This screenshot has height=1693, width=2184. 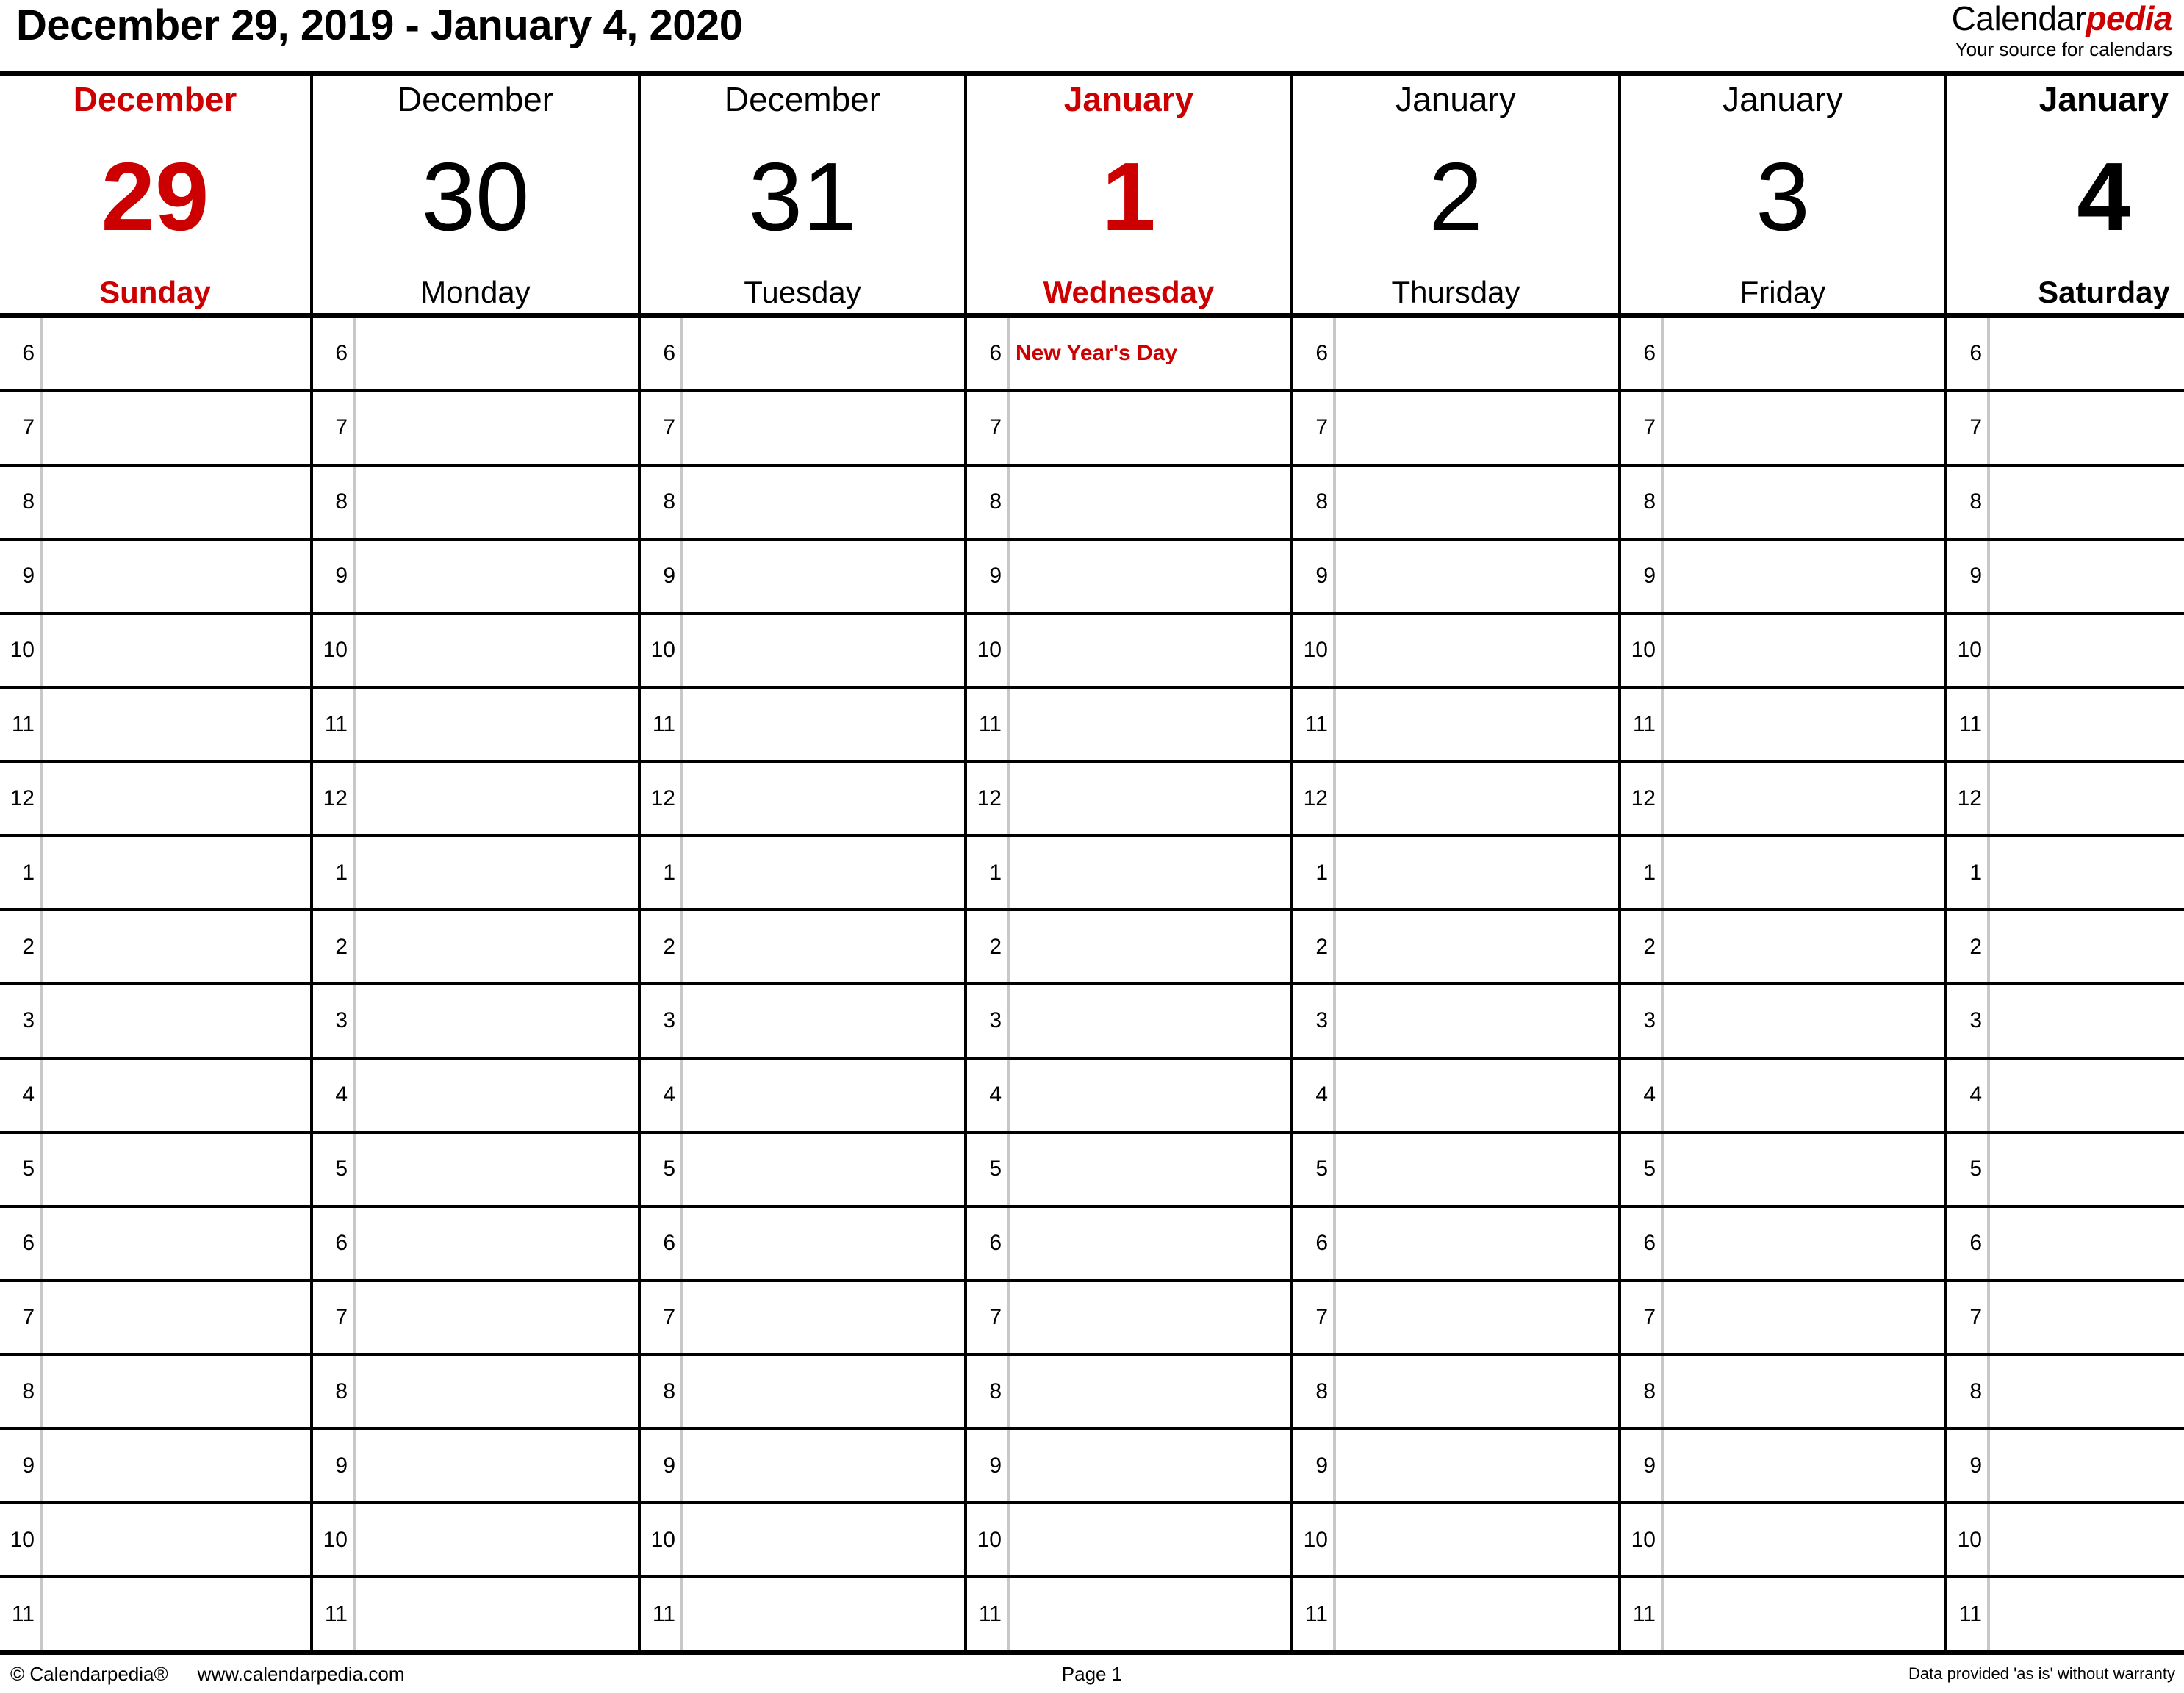 I want to click on hour-entry-text: New Year's Day, so click(x=1150, y=353).